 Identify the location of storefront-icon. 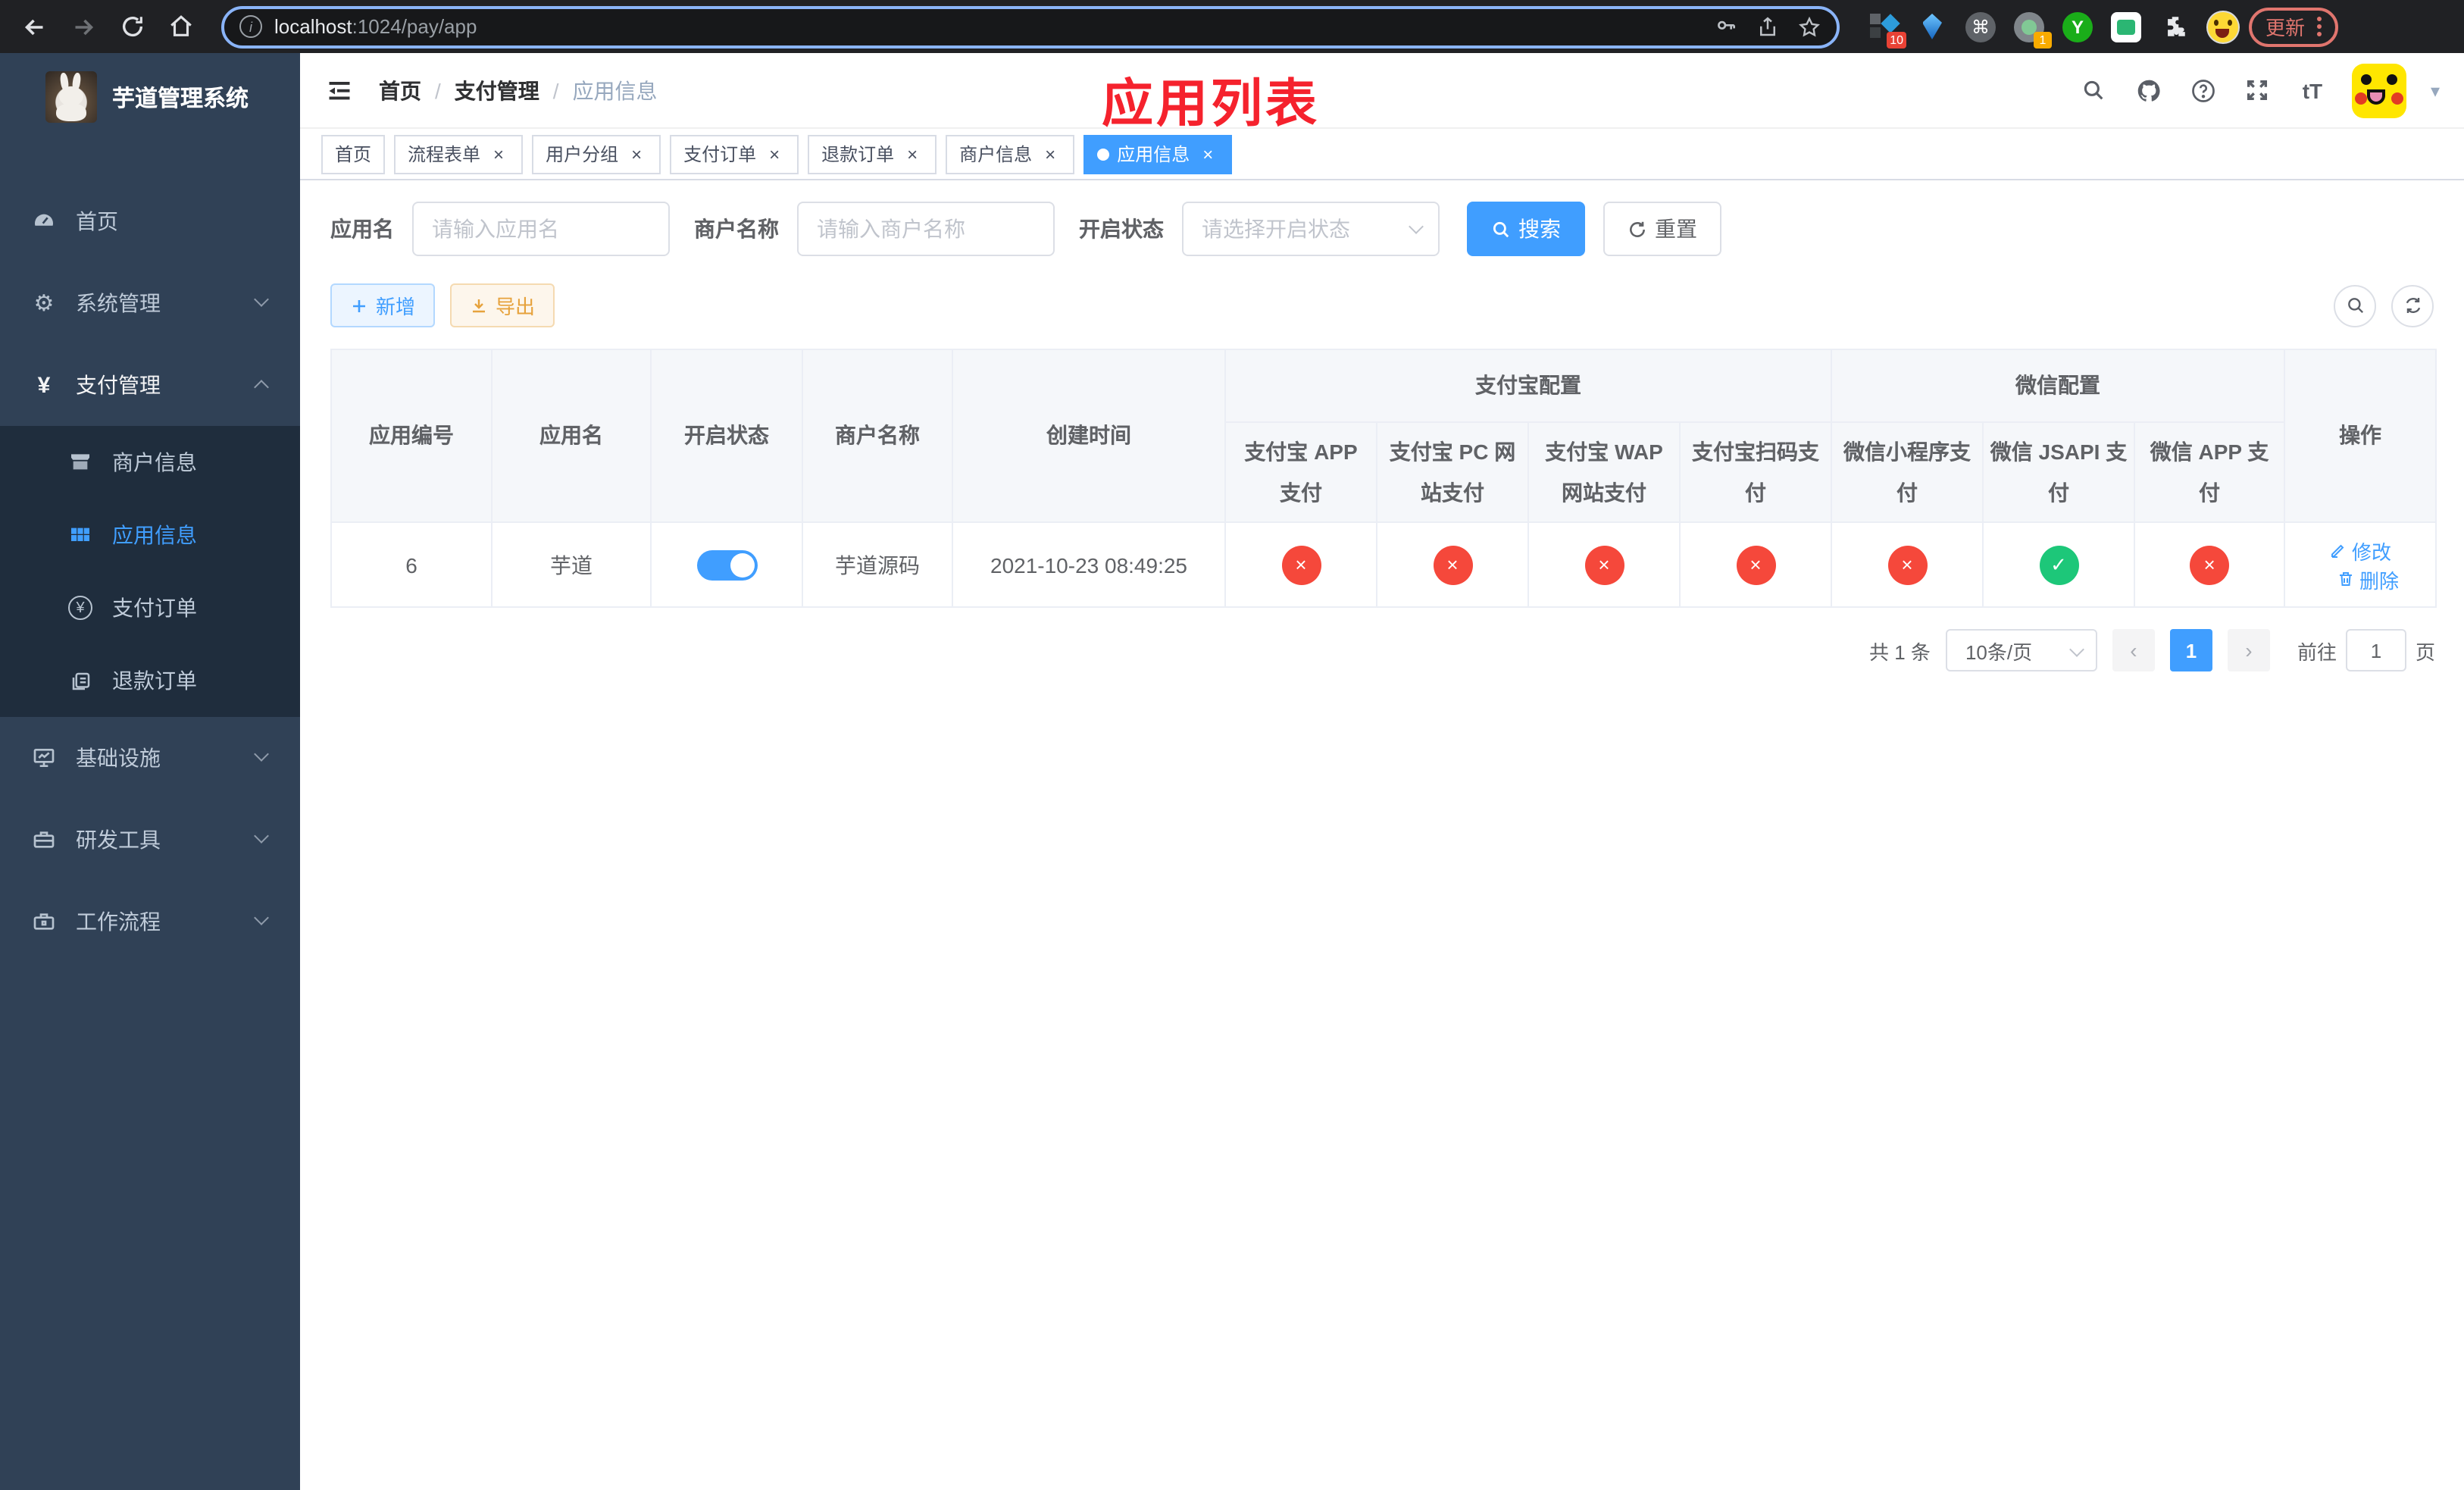
(80, 462).